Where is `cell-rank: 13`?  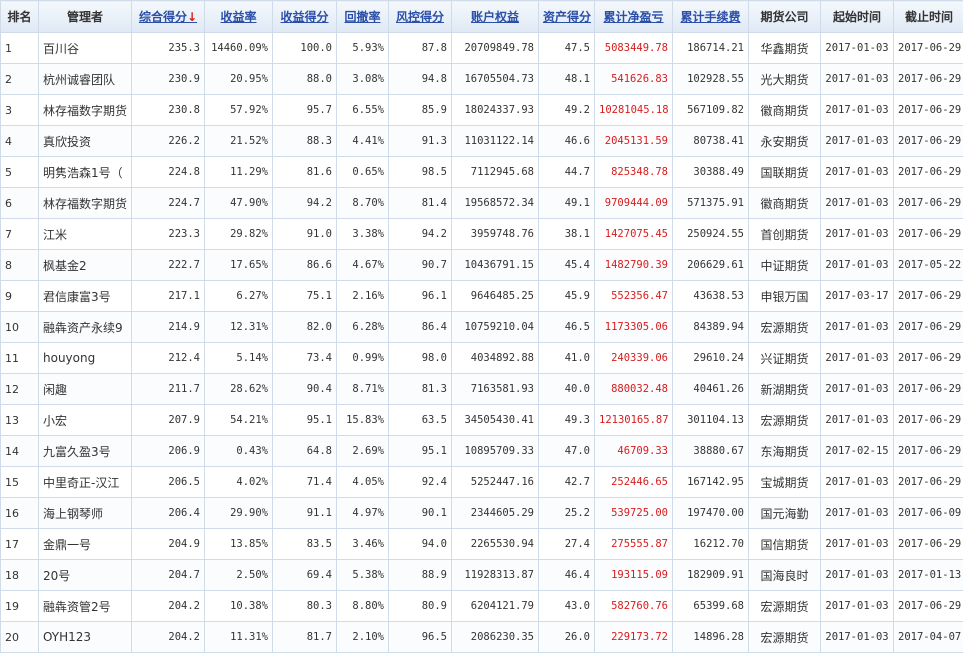
cell-rank: 13 is located at coordinates (19, 420).